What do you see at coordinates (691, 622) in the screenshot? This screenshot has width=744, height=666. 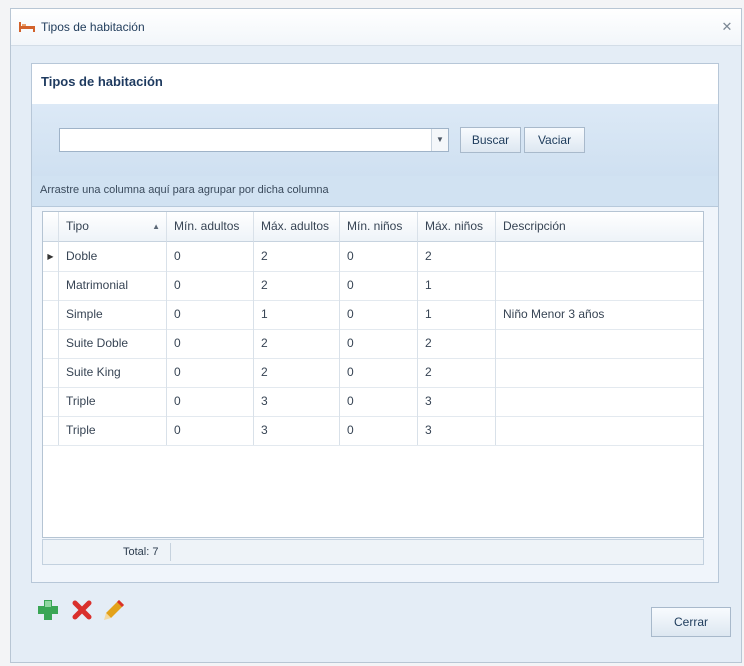 I see `close-button: Cerrar` at bounding box center [691, 622].